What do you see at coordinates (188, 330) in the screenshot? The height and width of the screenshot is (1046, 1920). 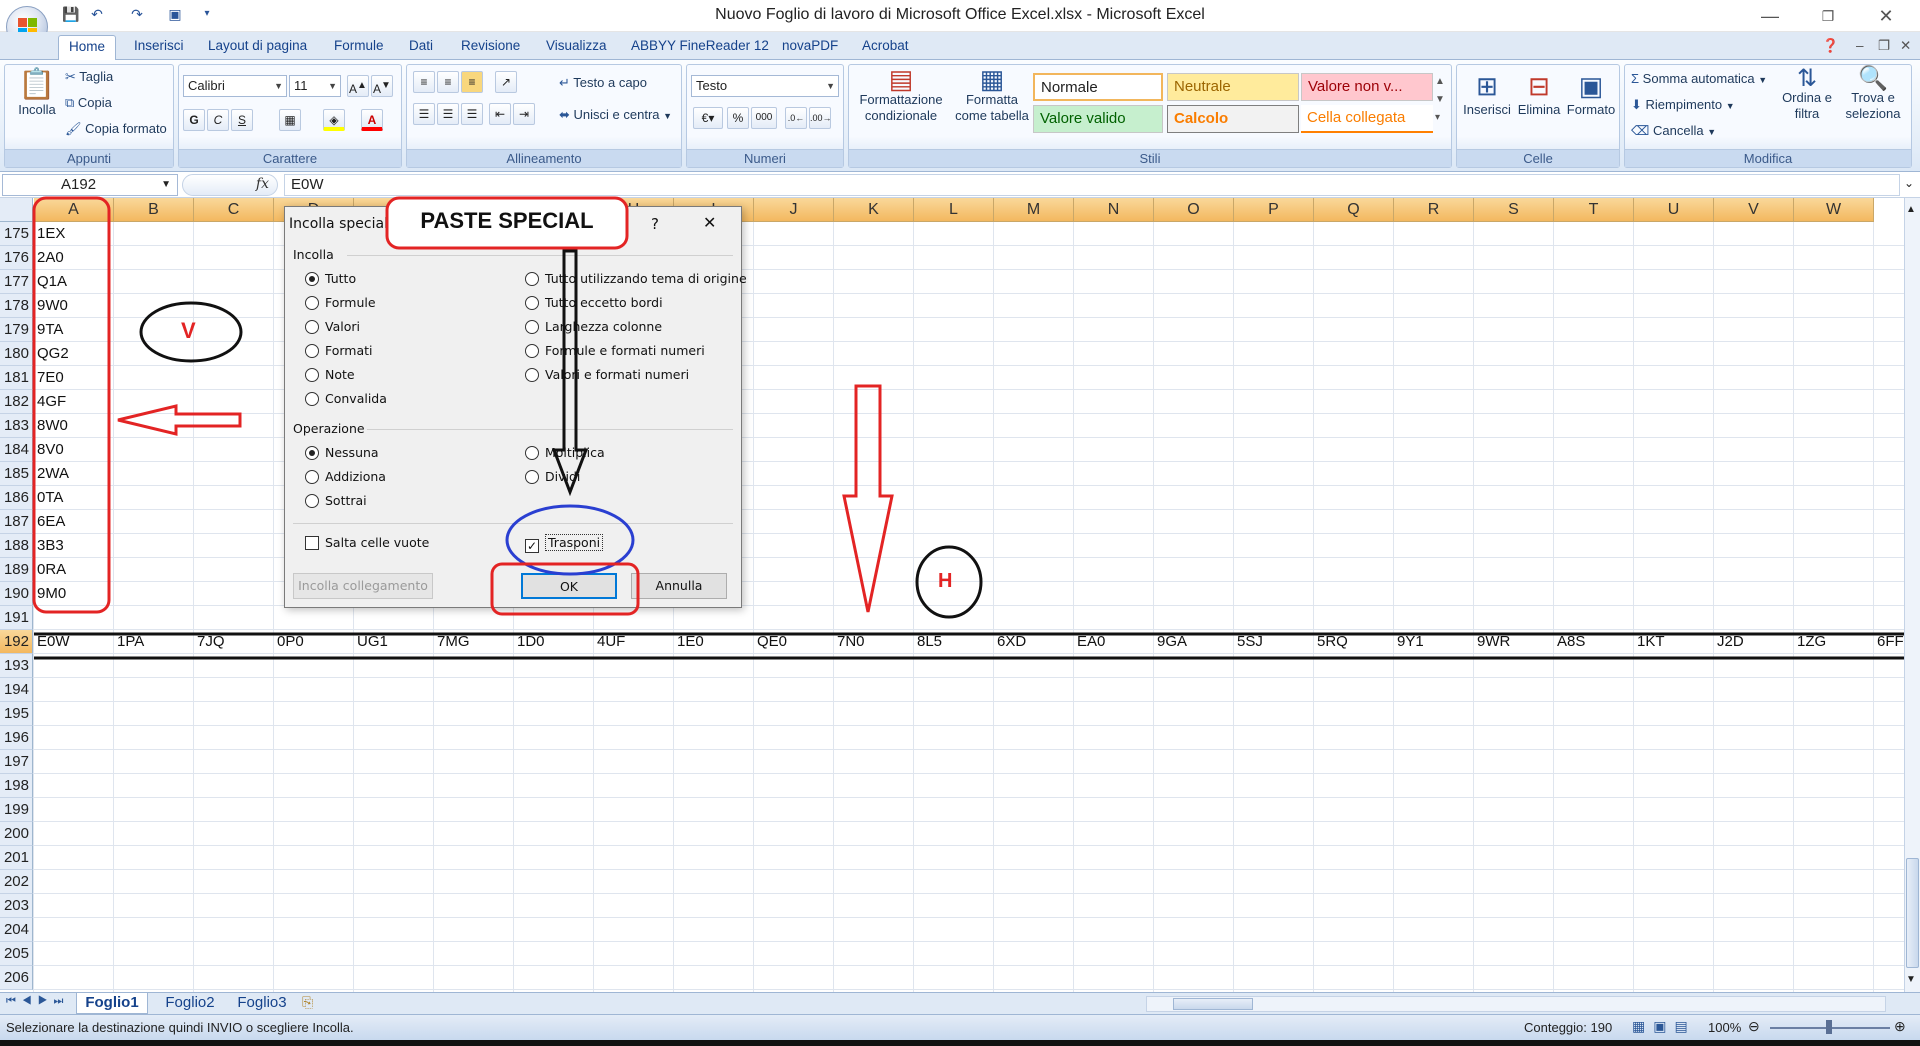 I see `v-annotation-text: V` at bounding box center [188, 330].